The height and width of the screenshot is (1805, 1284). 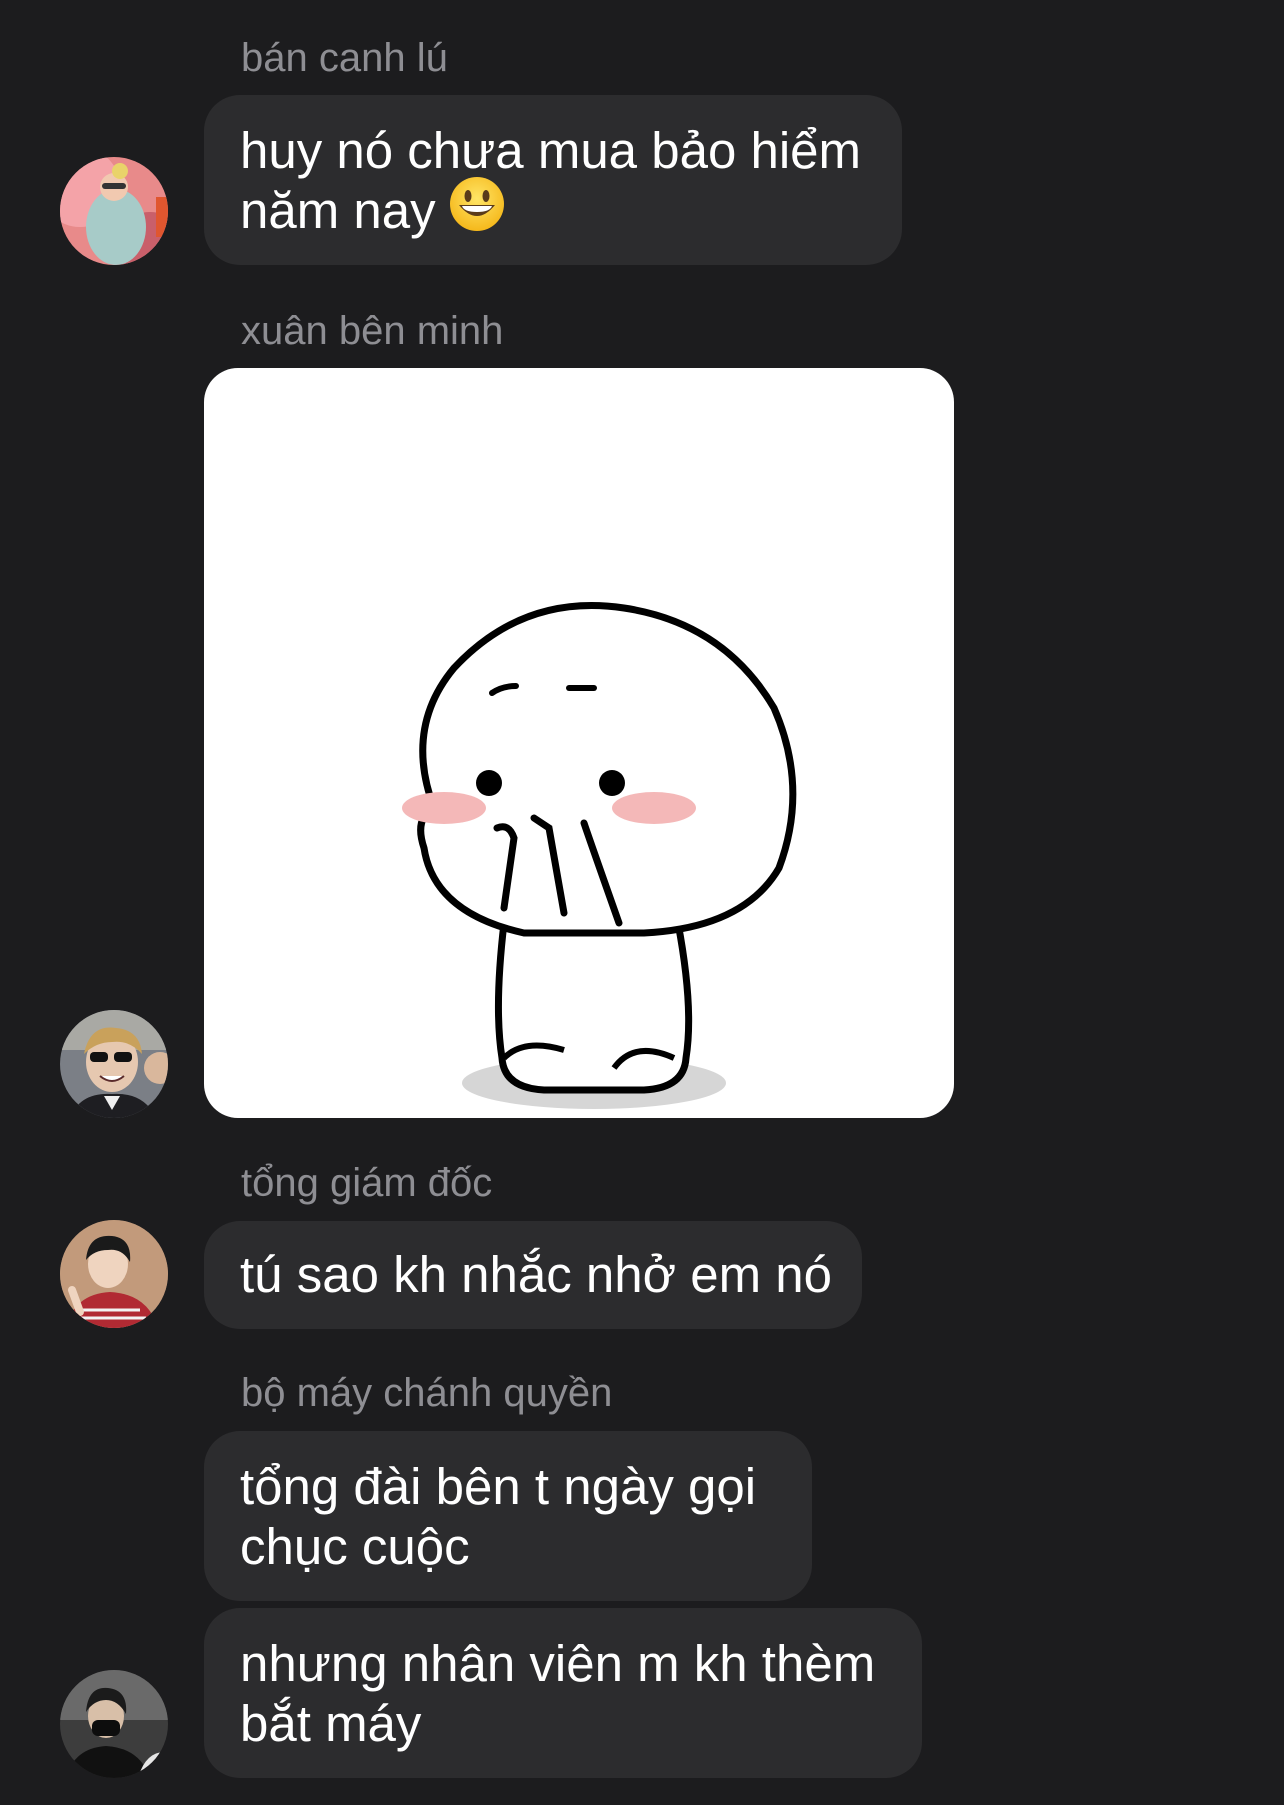 I want to click on sender-name: bán canh lú, so click(x=344, y=58).